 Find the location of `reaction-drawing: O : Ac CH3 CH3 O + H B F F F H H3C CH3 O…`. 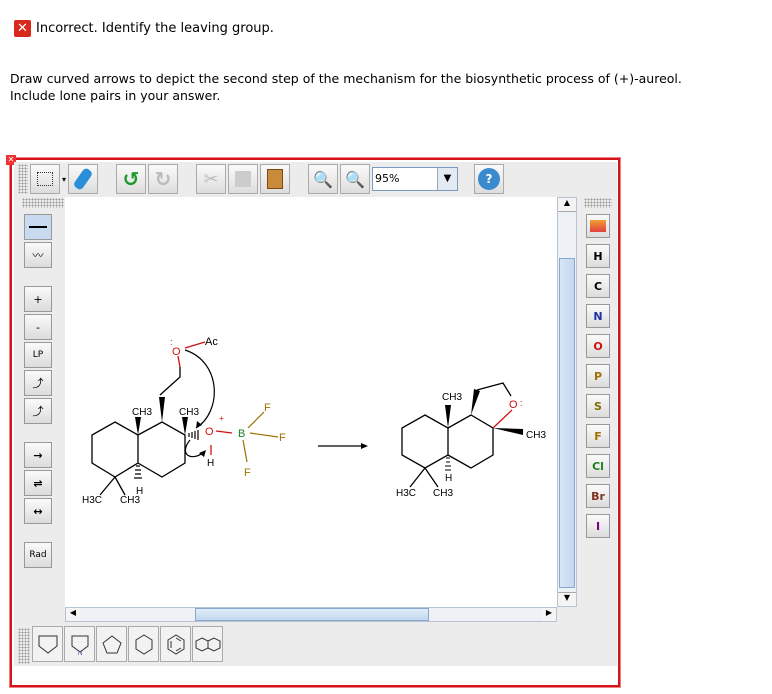

reaction-drawing: O : Ac CH3 CH3 O + H B F F F H H3C CH3 O… is located at coordinates (314, 421).